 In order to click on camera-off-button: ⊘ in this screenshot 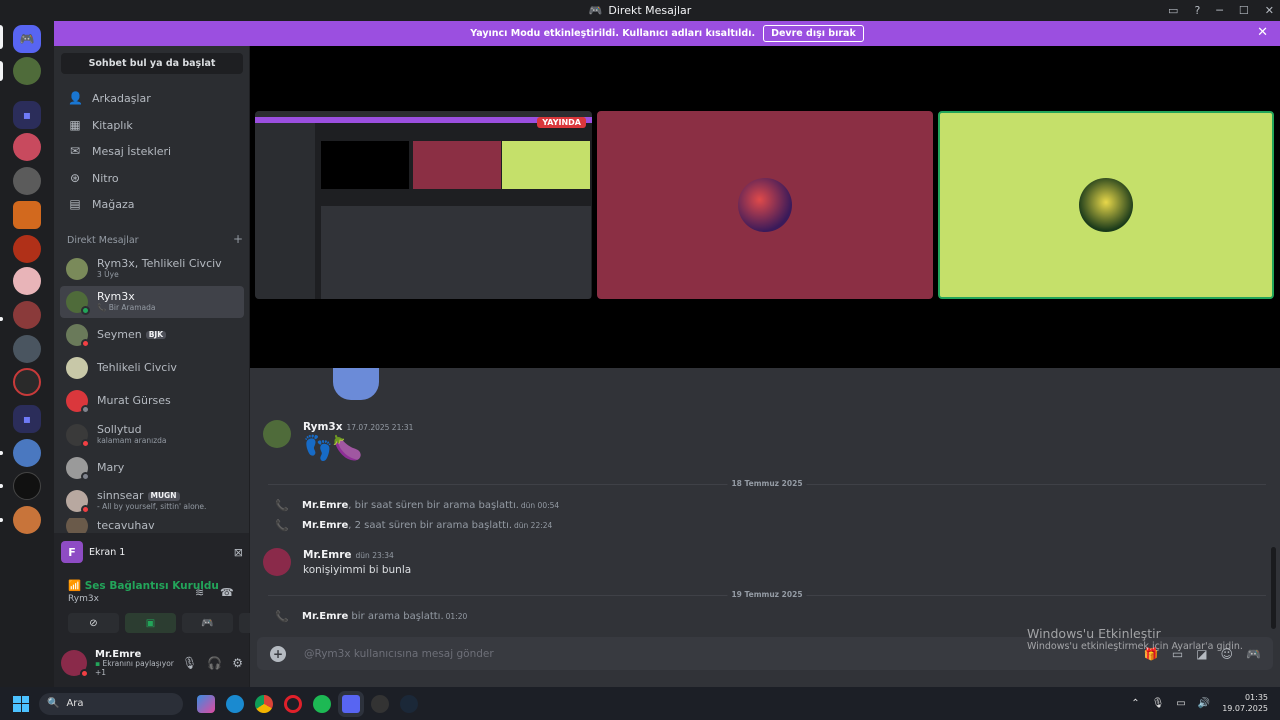, I will do `click(93, 623)`.